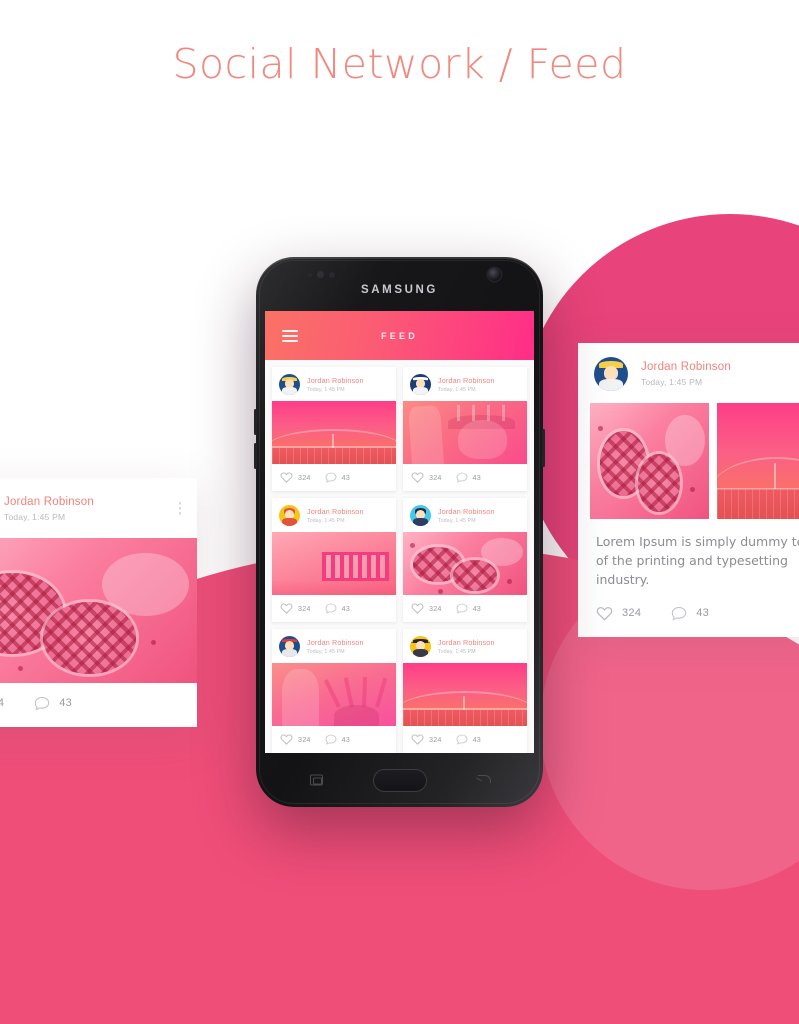 The height and width of the screenshot is (1024, 799). I want to click on front-camera-icon, so click(494, 274).